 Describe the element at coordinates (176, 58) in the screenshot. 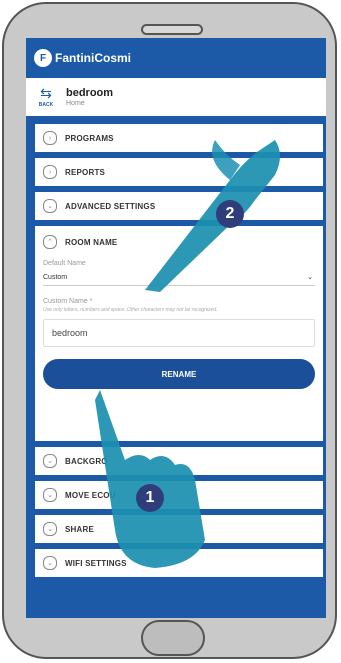

I see `app-header: F FantiniCosmi` at that location.